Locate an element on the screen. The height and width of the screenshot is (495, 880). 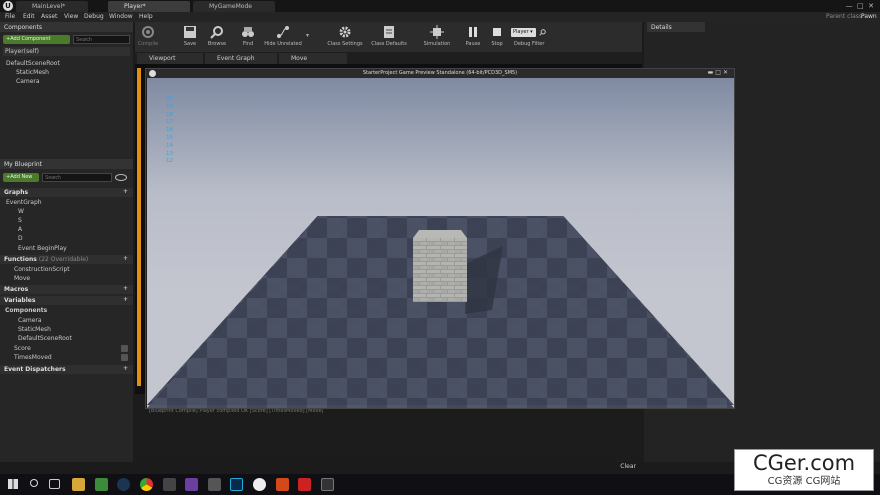
add-dispatcher-icon: + is located at coordinates (125, 368).